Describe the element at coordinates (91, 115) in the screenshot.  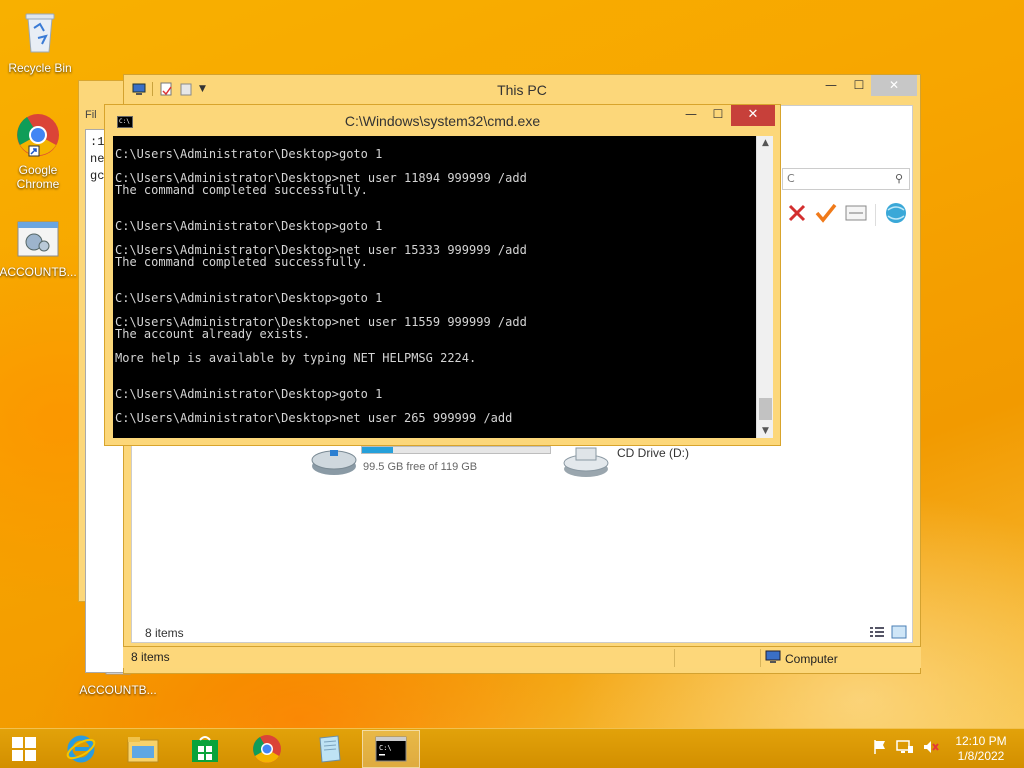
I see `notepad-menu-file: Fil` at that location.